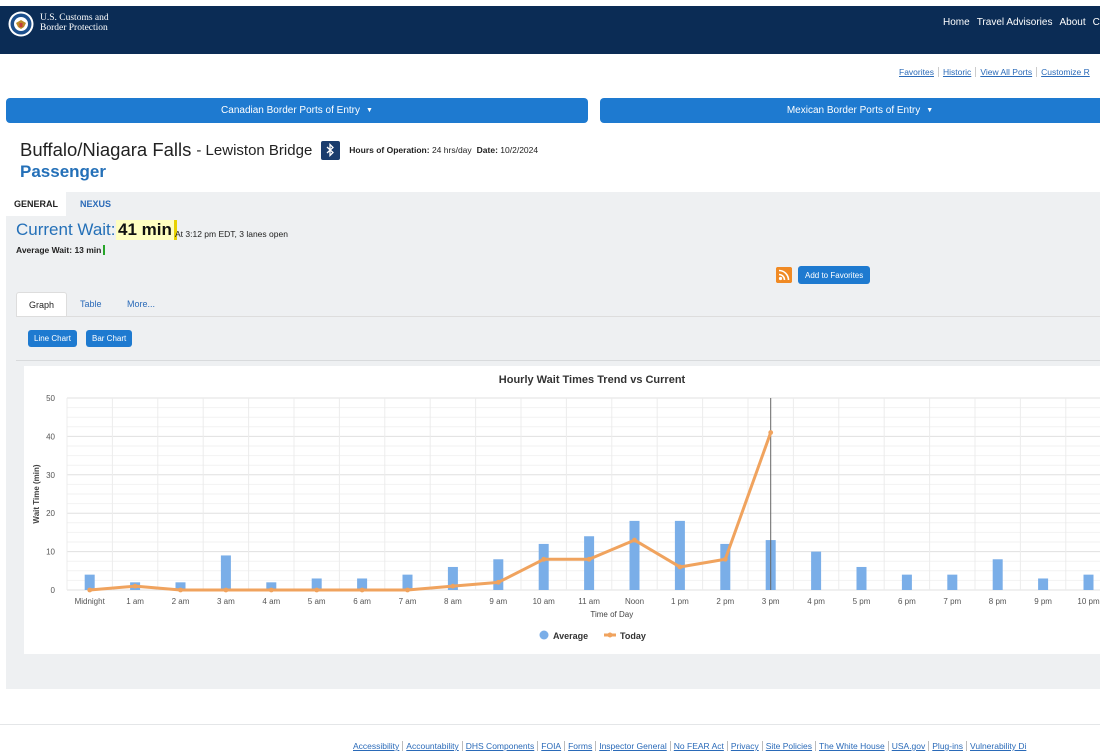 This screenshot has width=1100, height=756. What do you see at coordinates (52, 338) in the screenshot?
I see `line-chart-button: Line Chart` at bounding box center [52, 338].